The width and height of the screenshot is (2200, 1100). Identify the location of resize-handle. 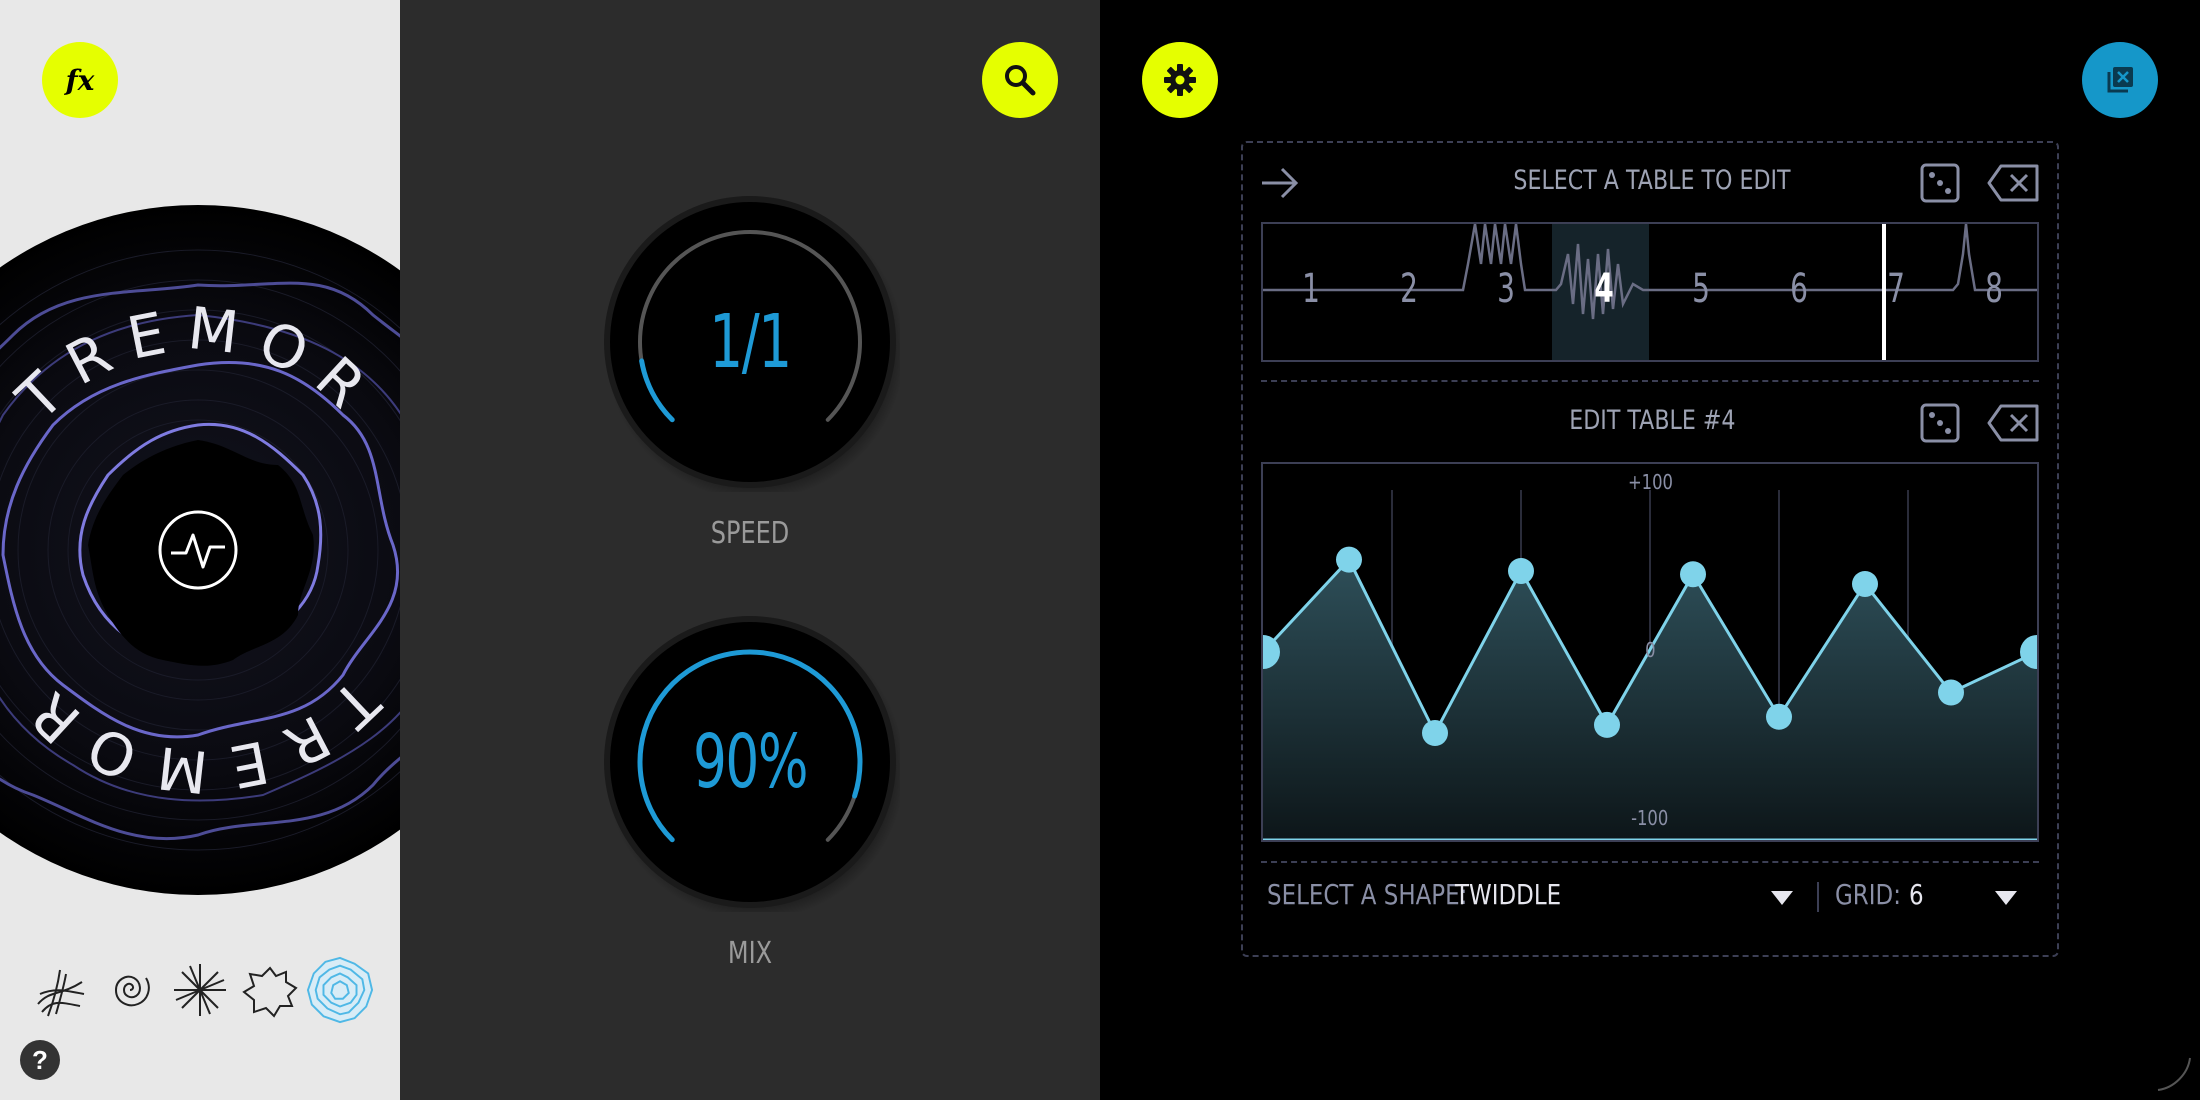
(2174, 1074).